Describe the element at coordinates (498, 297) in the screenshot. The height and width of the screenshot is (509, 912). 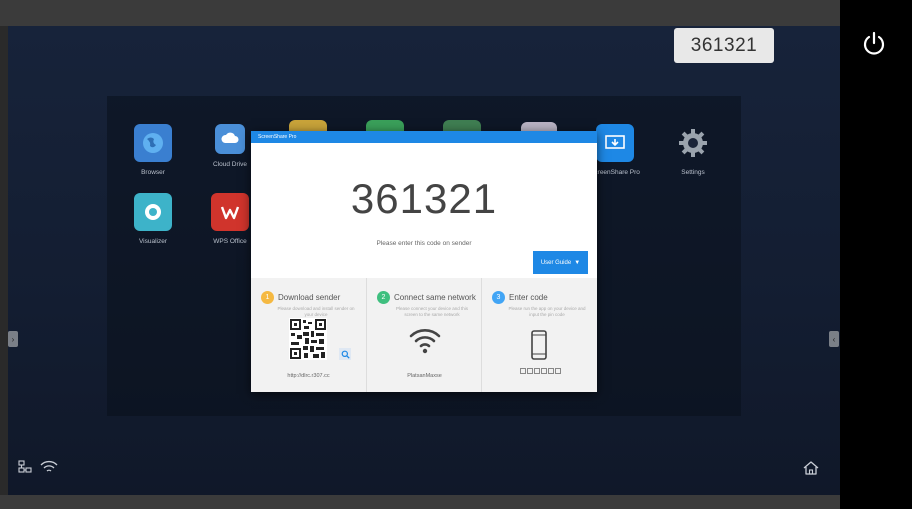
I see `step-number: 3` at that location.